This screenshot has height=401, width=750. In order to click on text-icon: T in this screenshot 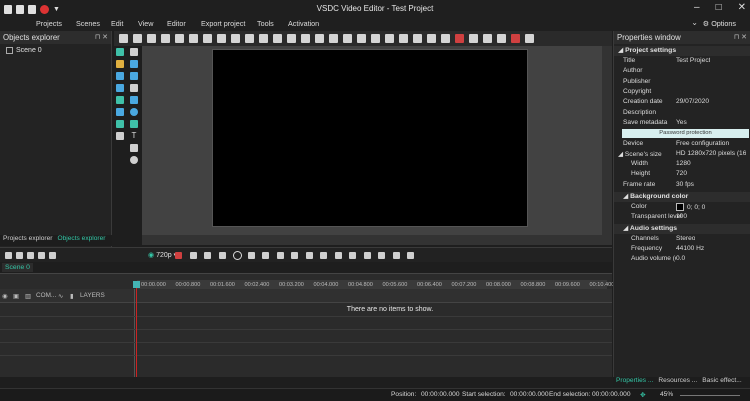, I will do `click(134, 136)`.